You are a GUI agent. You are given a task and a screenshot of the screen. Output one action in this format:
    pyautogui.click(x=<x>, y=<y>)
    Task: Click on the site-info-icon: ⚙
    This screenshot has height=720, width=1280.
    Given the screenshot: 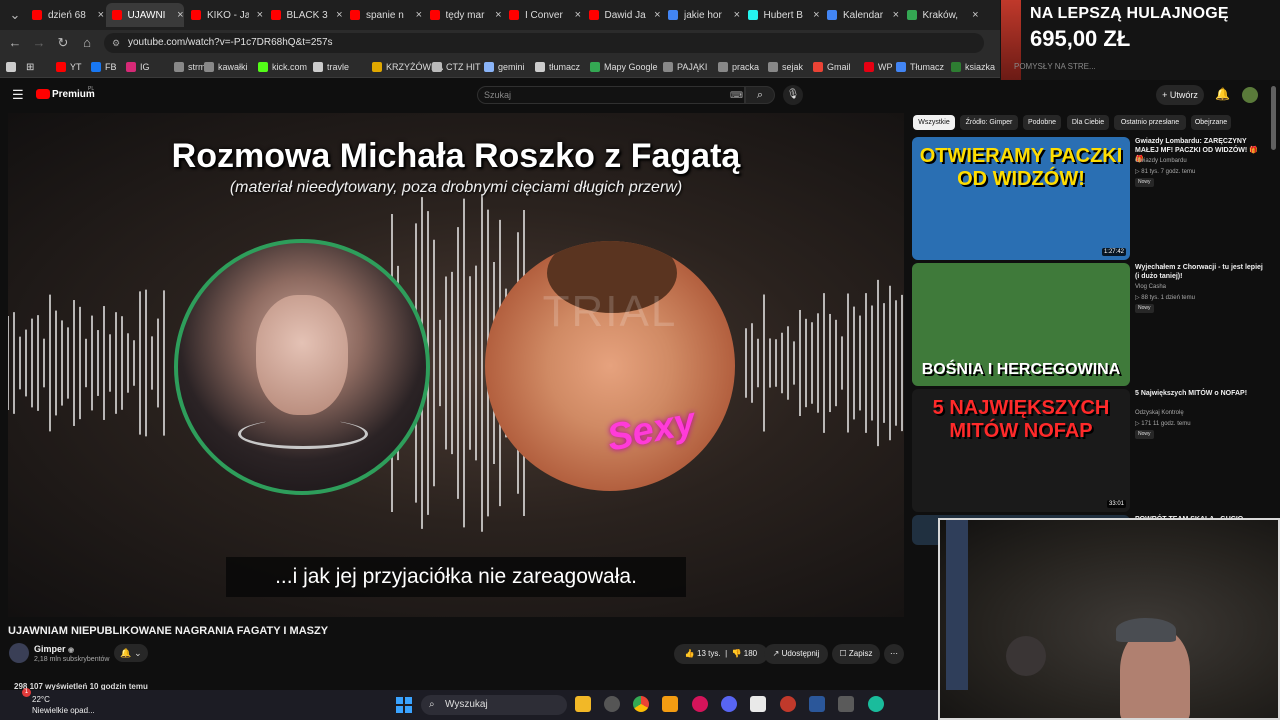 What is the action you would take?
    pyautogui.click(x=116, y=43)
    